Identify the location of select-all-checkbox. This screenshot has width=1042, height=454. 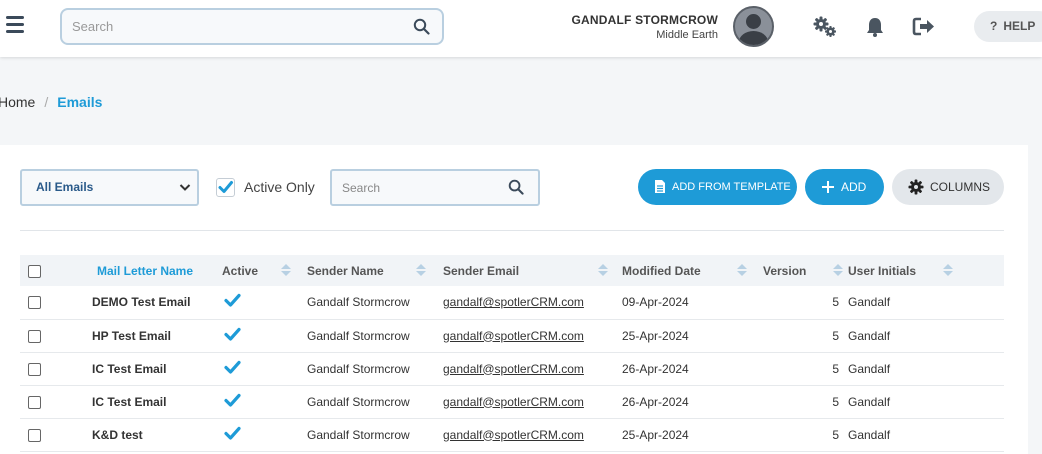
(34, 271).